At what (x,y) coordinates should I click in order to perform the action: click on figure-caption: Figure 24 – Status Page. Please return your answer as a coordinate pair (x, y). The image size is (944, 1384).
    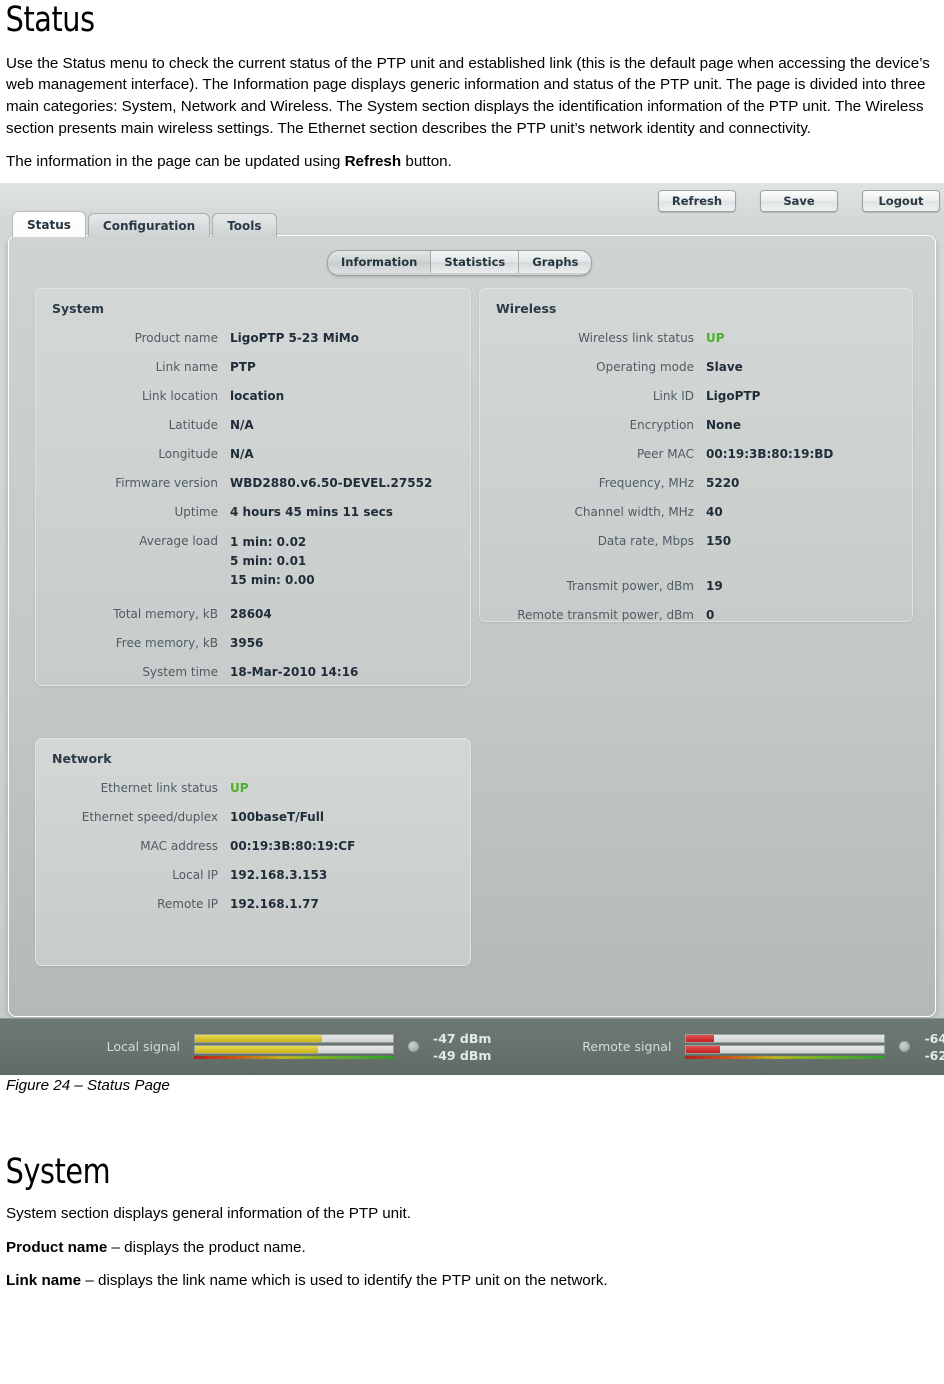
    Looking at the image, I should click on (88, 1085).